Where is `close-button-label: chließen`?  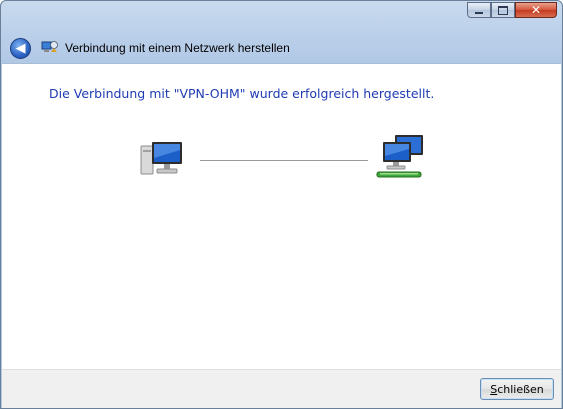 close-button-label: chließen is located at coordinates (520, 389).